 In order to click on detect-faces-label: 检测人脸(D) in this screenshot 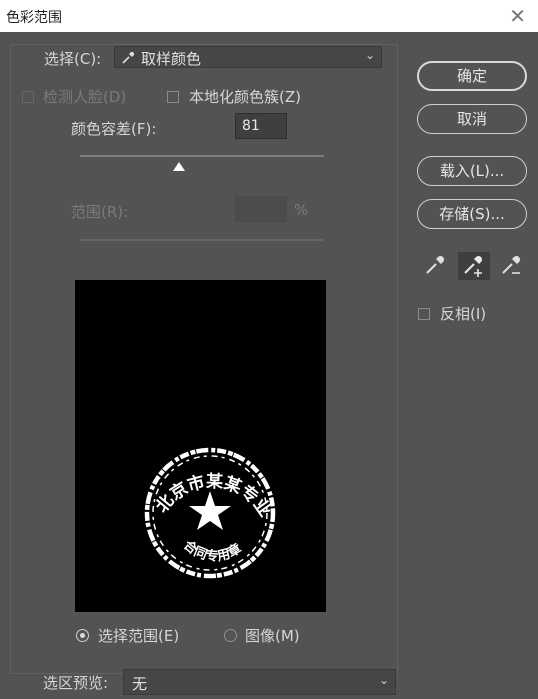, I will do `click(85, 97)`.